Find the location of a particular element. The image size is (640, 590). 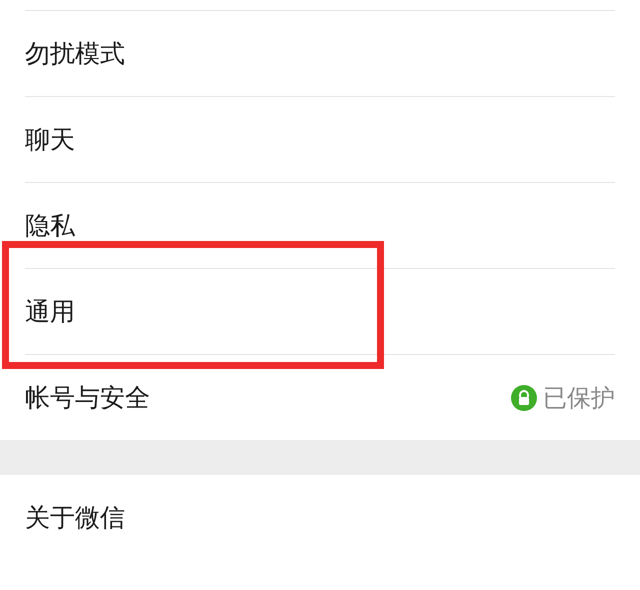

settings-item: 通用 is located at coordinates (50, 311).